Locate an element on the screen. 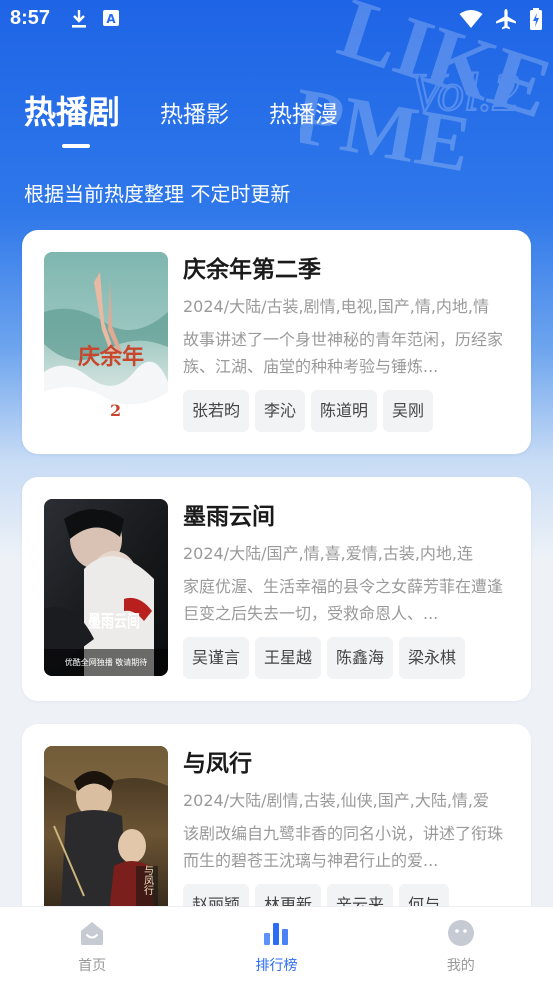 The width and height of the screenshot is (553, 985). cast-tag: 王星越 is located at coordinates (288, 658).